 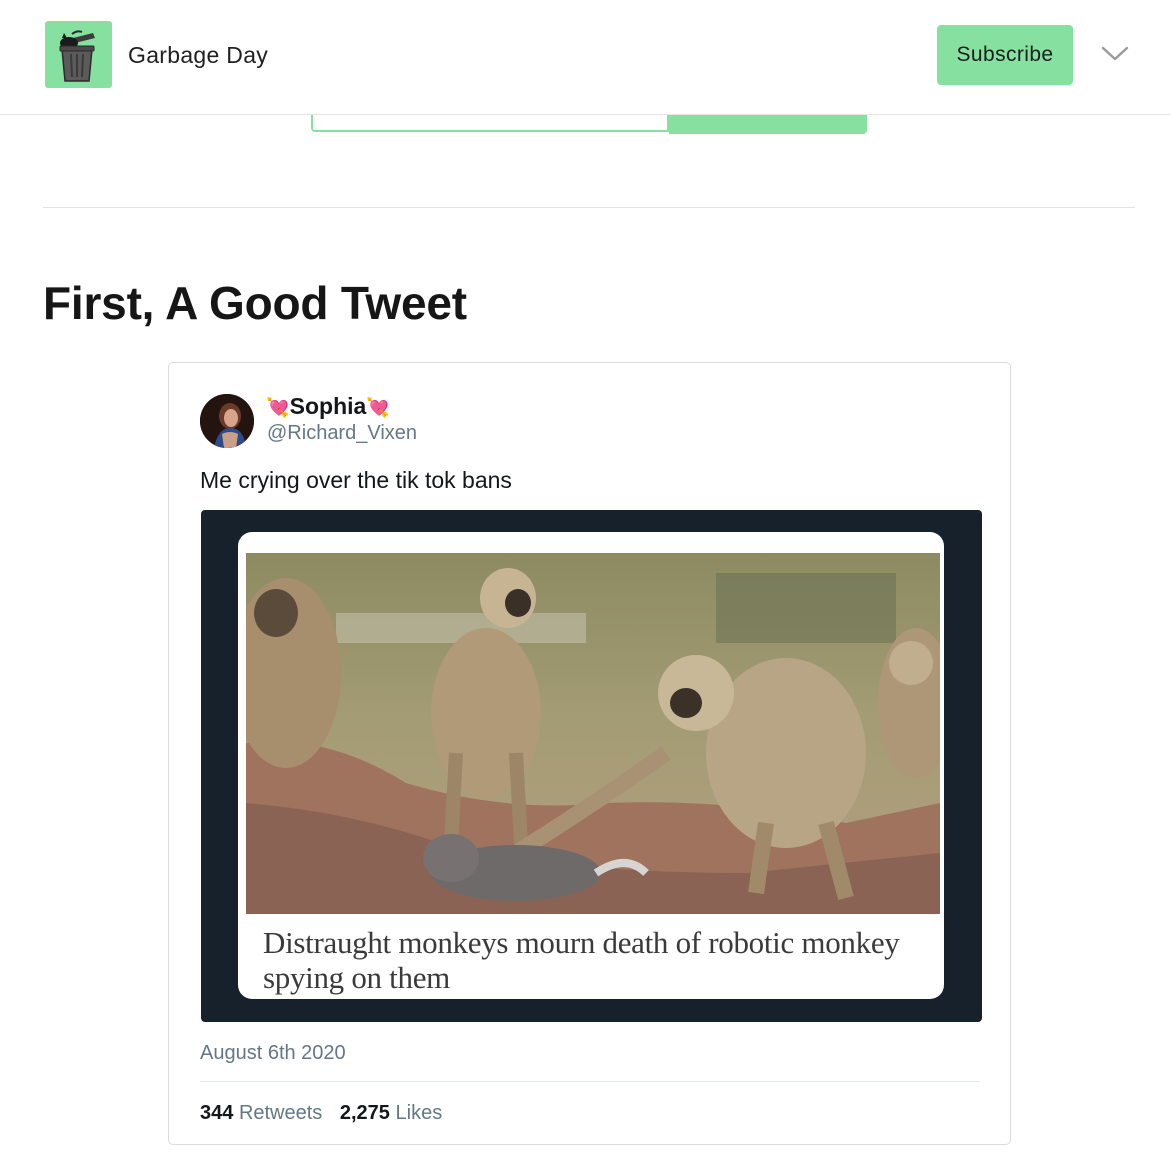 What do you see at coordinates (589, 207) in the screenshot?
I see `section-divider` at bounding box center [589, 207].